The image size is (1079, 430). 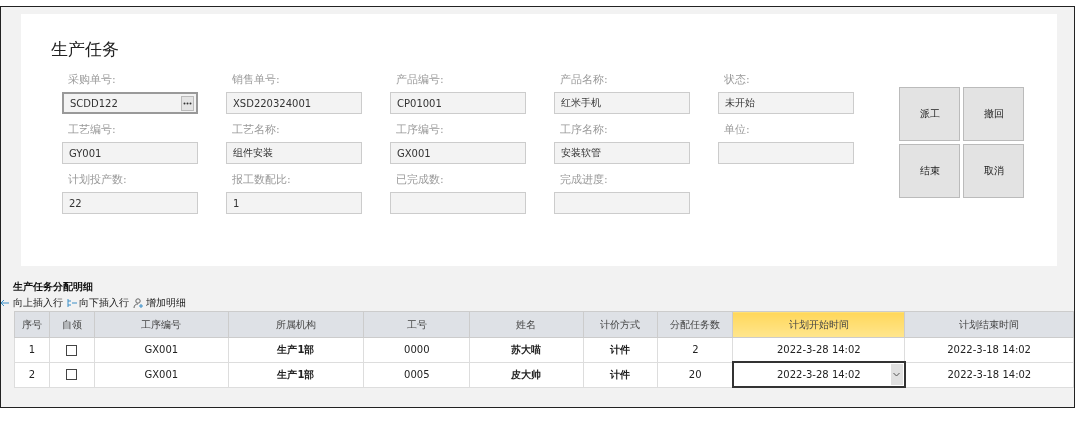 I want to click on row-number: 1, so click(x=32, y=349).